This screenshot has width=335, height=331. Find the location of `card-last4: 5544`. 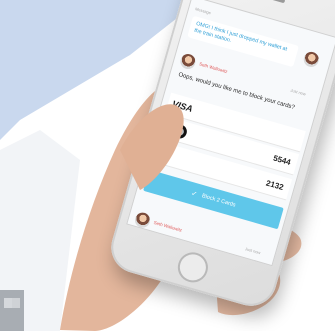

card-last4: 5544 is located at coordinates (282, 160).